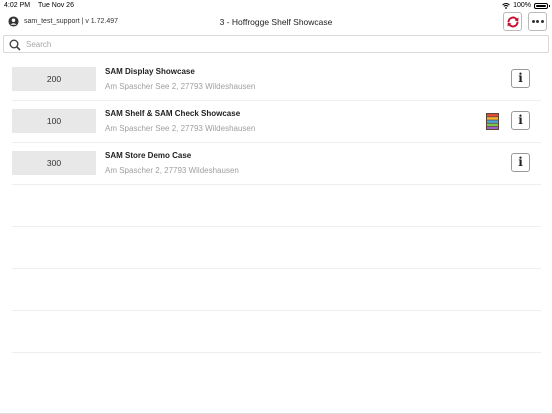 The width and height of the screenshot is (552, 414). I want to click on search-bar, so click(276, 44).